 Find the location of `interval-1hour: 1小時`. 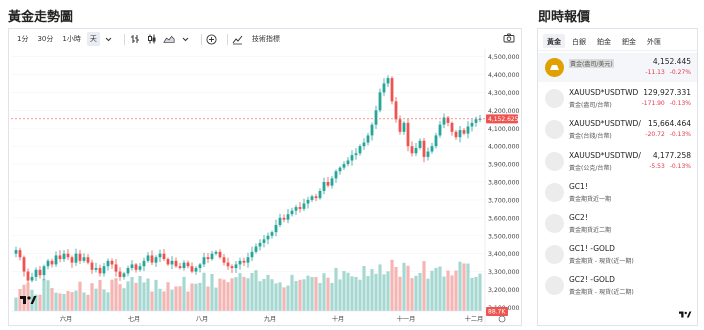

interval-1hour: 1小時 is located at coordinates (71, 39).